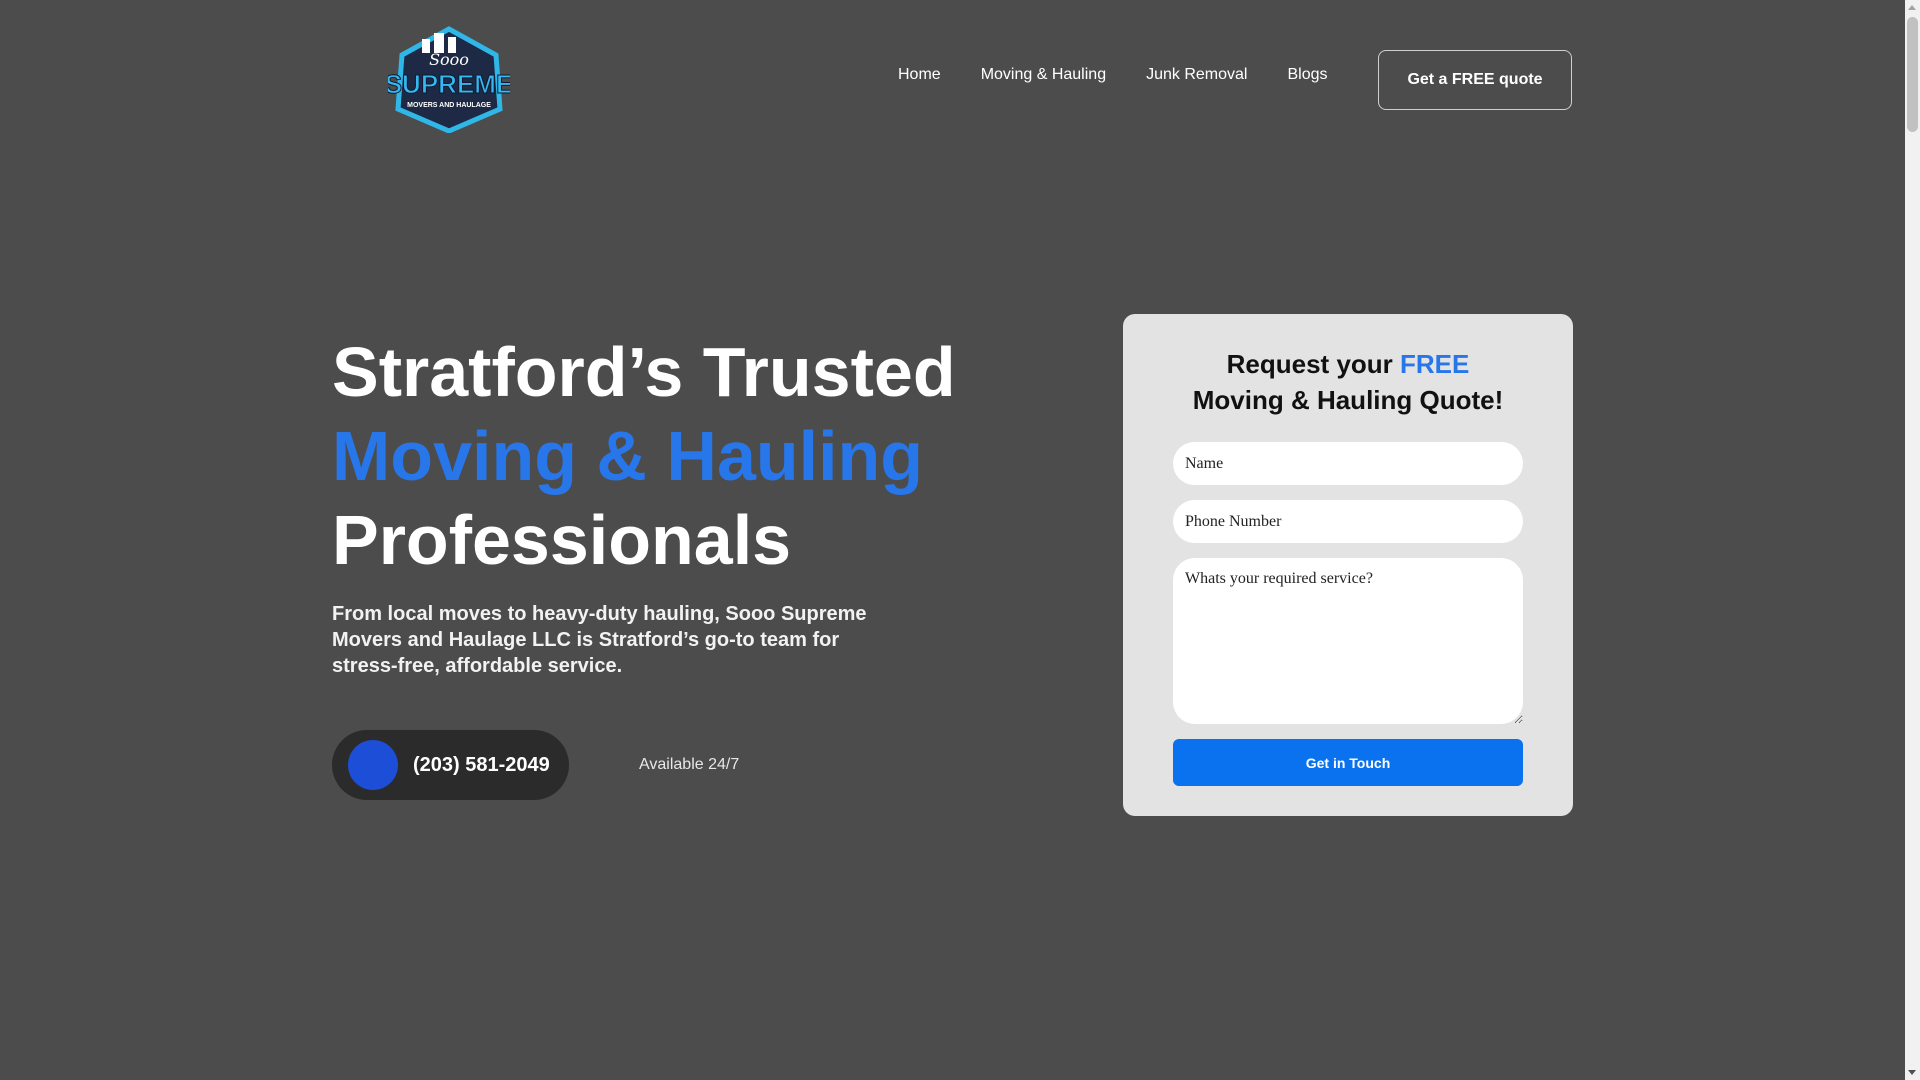  What do you see at coordinates (1313, 364) in the screenshot?
I see `form-title-prefix: Request your` at bounding box center [1313, 364].